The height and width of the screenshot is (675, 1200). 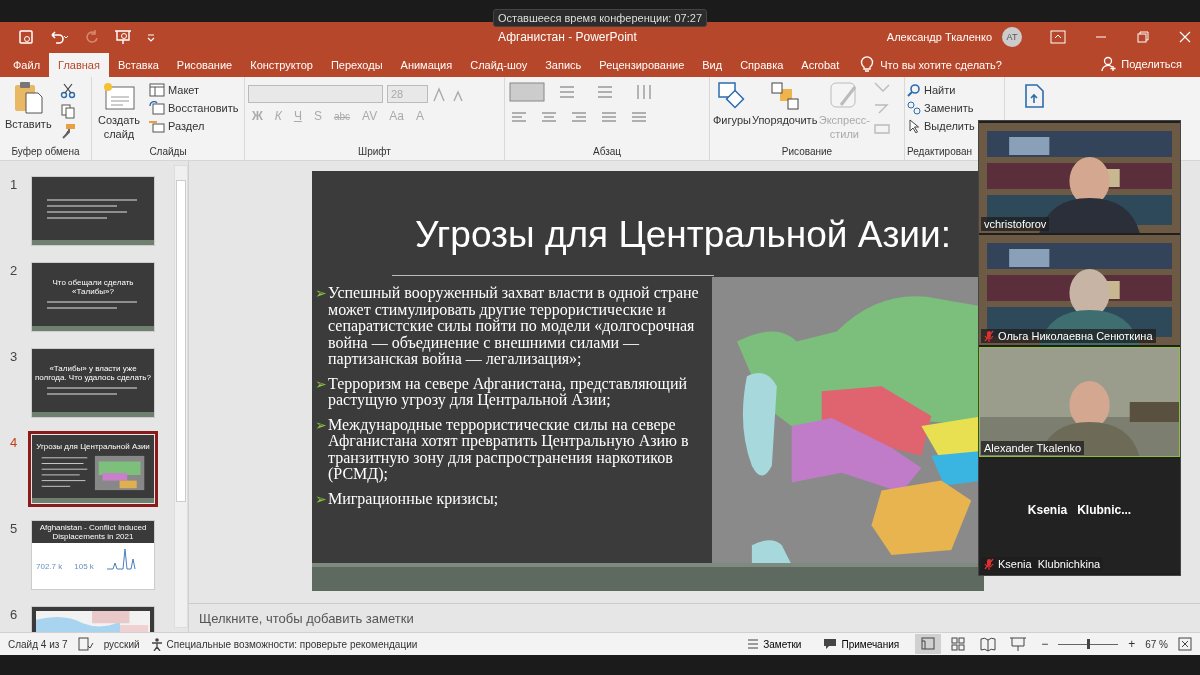 What do you see at coordinates (928, 644) in the screenshot?
I see `normal-view-icon` at bounding box center [928, 644].